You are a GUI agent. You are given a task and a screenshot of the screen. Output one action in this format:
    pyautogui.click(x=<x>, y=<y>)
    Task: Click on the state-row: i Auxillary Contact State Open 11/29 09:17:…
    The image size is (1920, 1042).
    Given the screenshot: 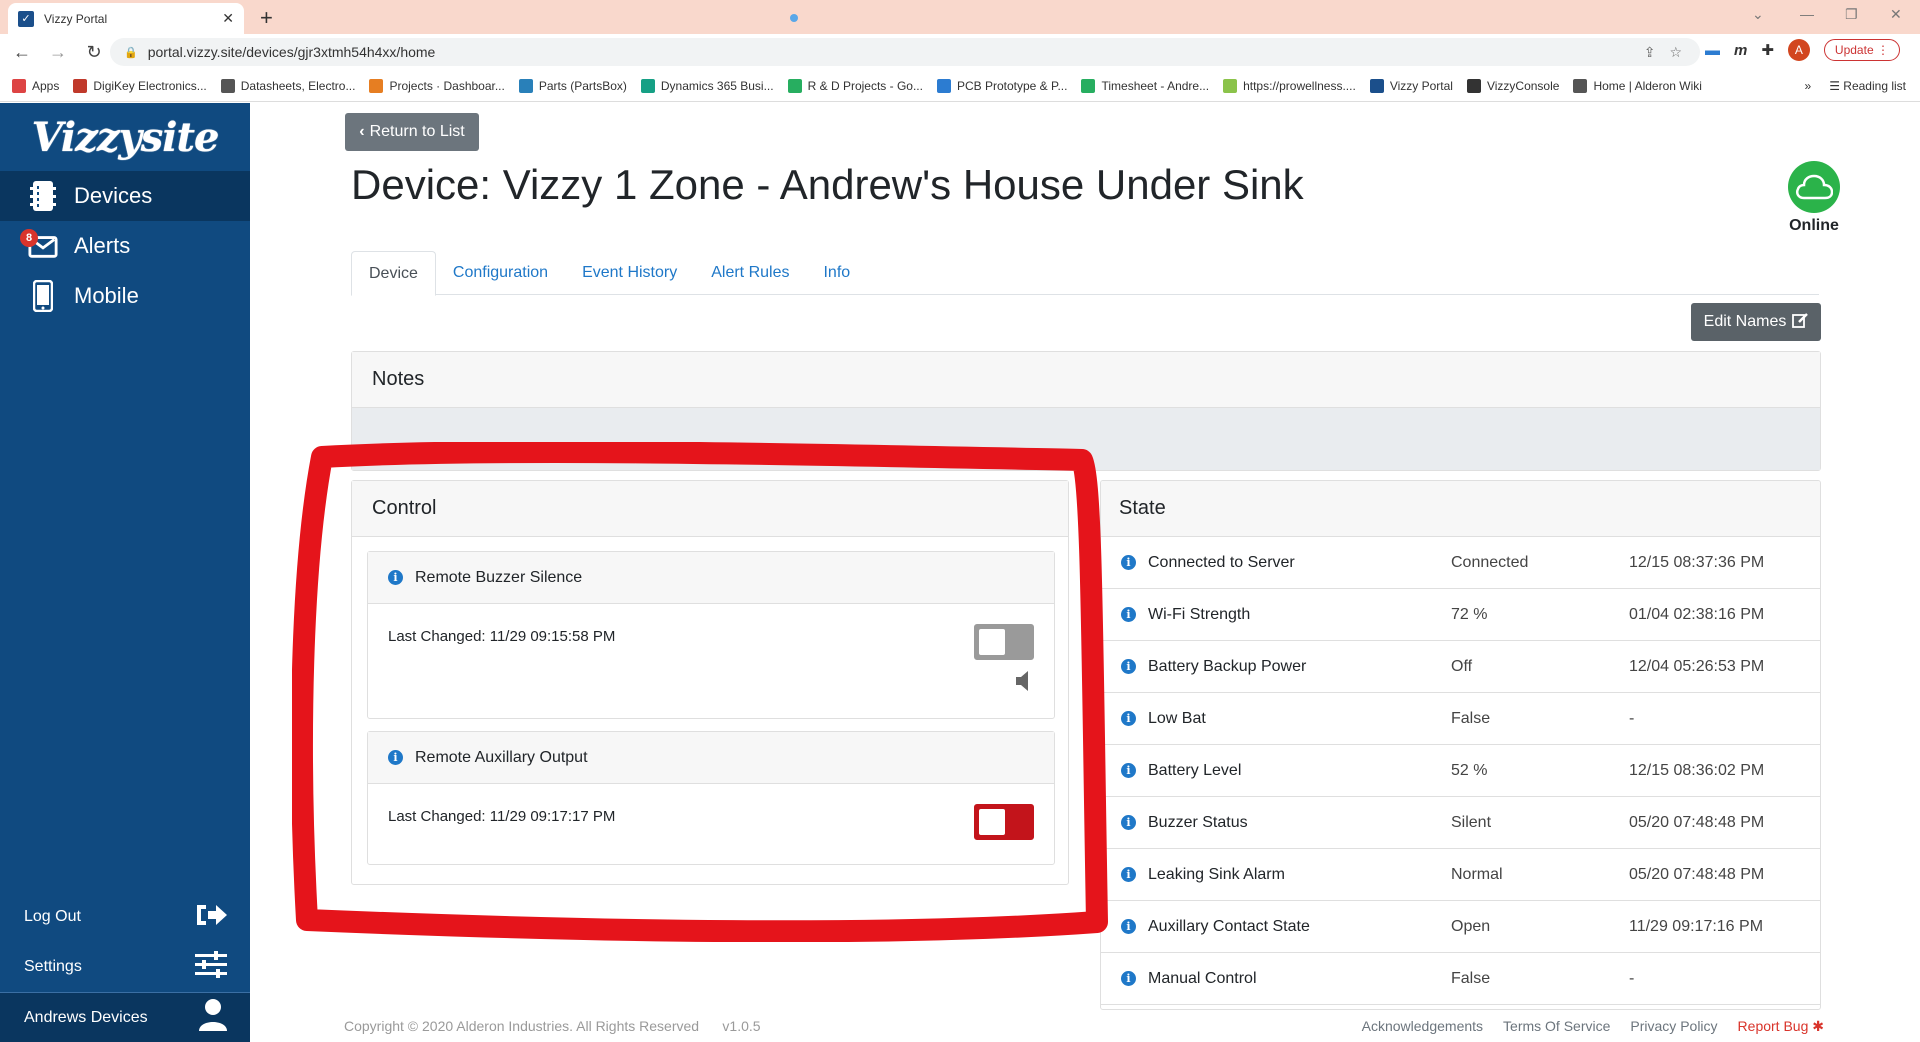 What is the action you would take?
    pyautogui.click(x=1460, y=927)
    